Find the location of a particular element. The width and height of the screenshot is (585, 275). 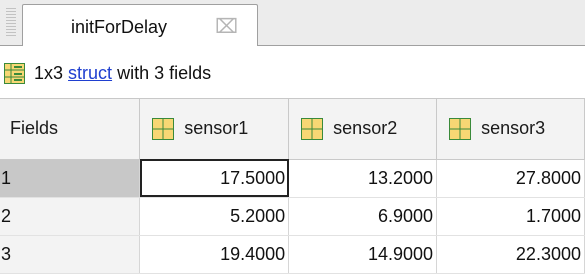

column-label: sensor3 is located at coordinates (513, 127).